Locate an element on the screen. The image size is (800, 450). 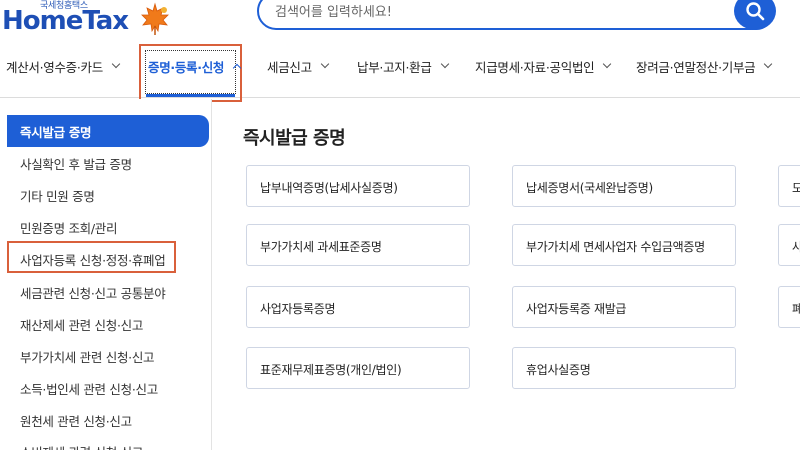
card-tax-payment-cert: 납세증명서(국세완납증명) is located at coordinates (624, 186).